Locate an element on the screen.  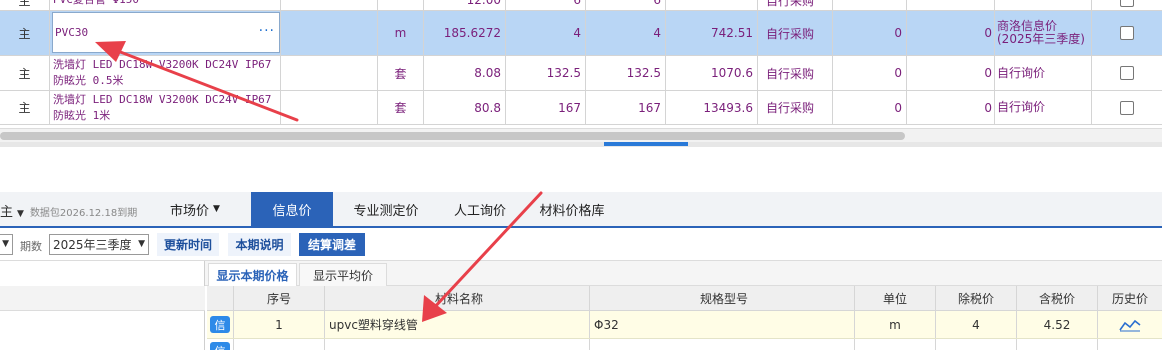
tab-professional-price: 专业测定价 is located at coordinates (386, 209).